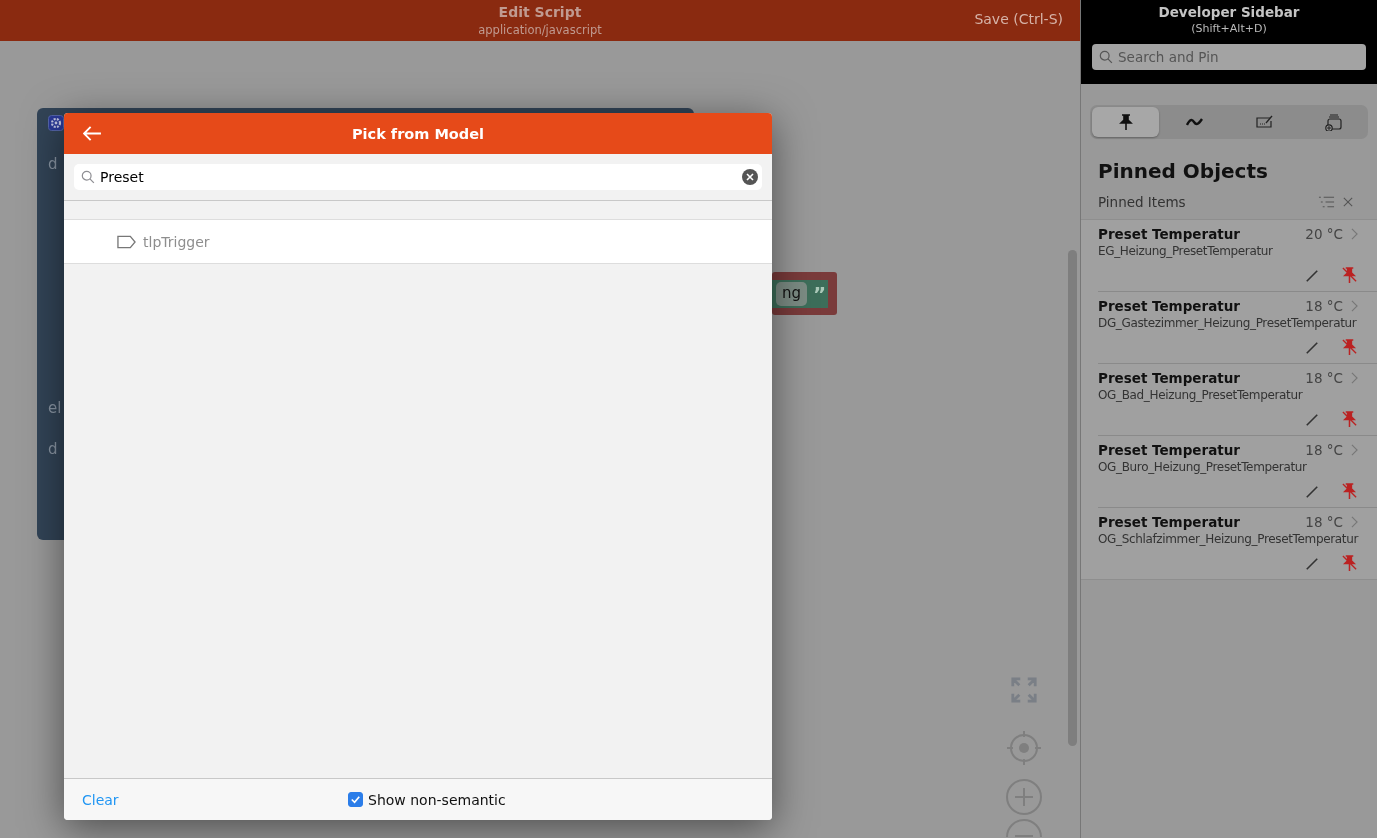 The width and height of the screenshot is (1377, 838). I want to click on checkmark-icon, so click(355, 799).